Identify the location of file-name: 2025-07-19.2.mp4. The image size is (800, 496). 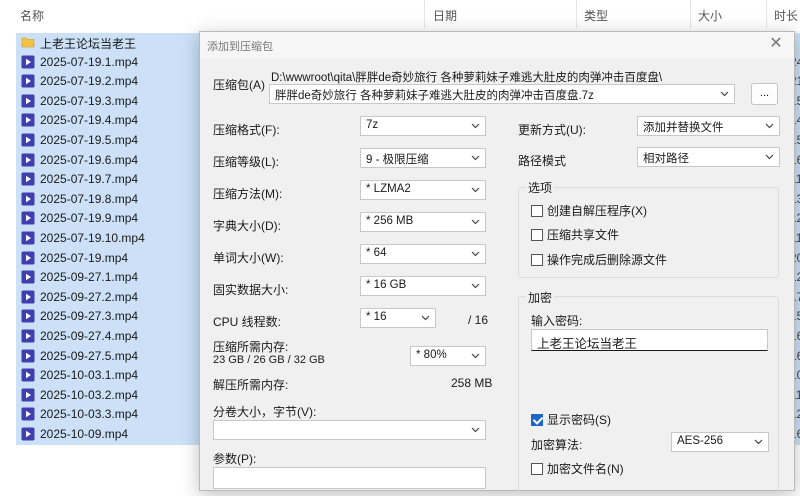
(89, 81).